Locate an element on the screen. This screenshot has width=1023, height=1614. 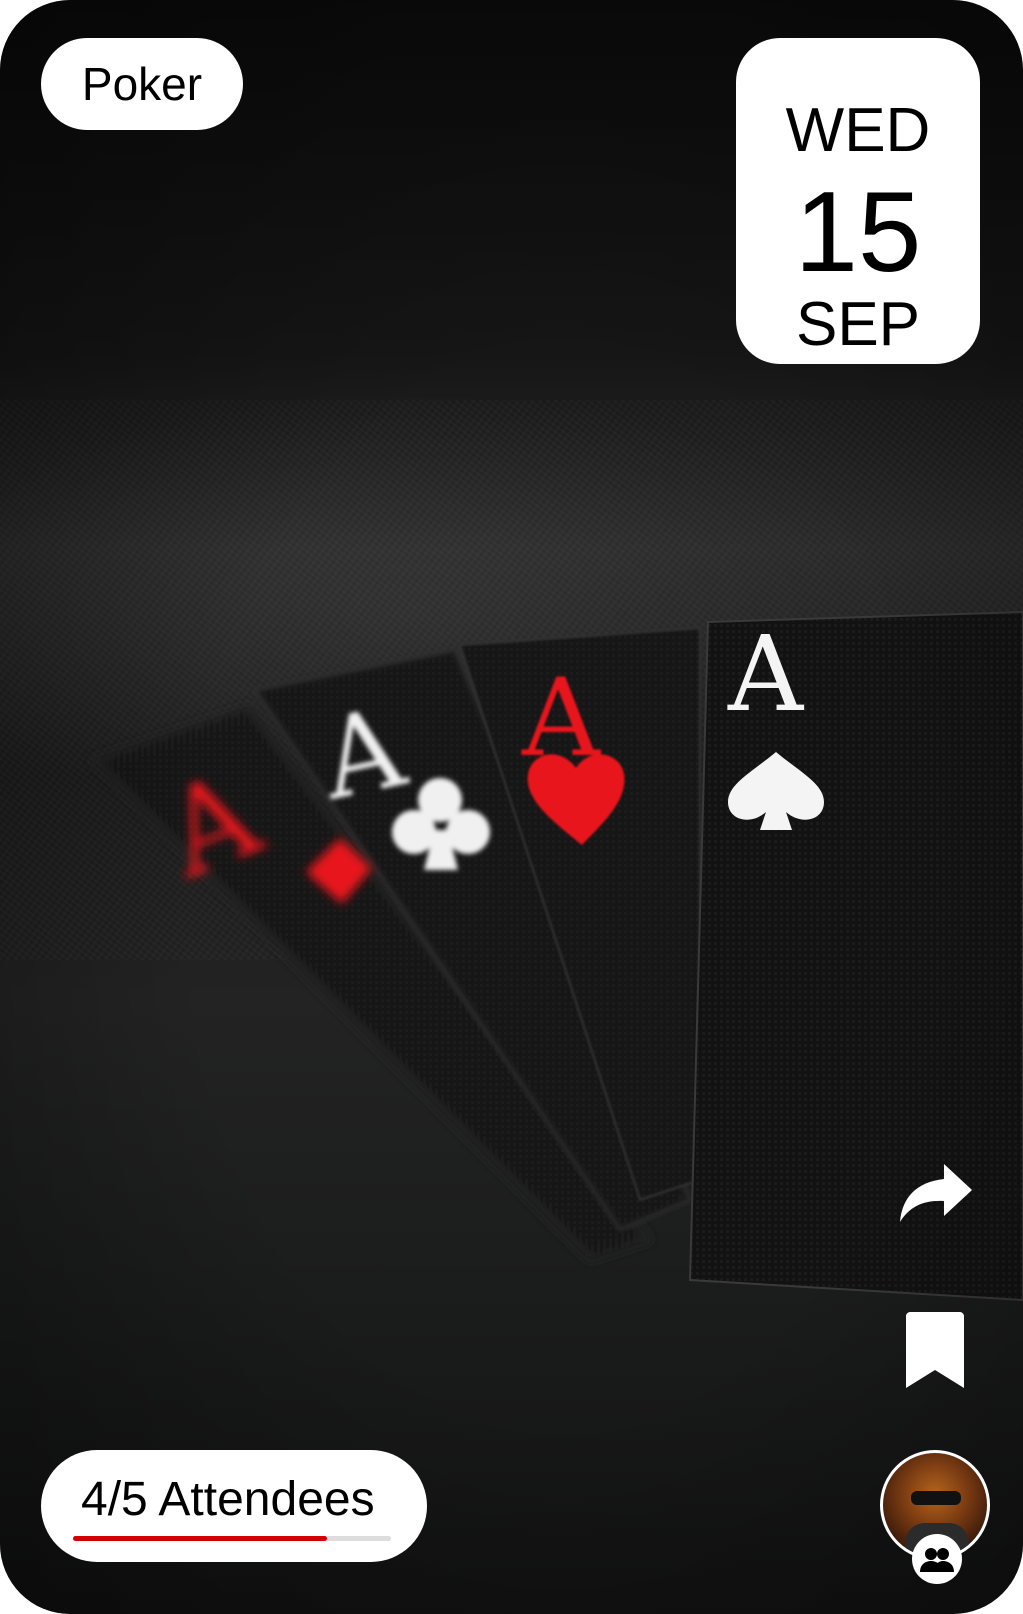
category-pill: Poker is located at coordinates (142, 84).